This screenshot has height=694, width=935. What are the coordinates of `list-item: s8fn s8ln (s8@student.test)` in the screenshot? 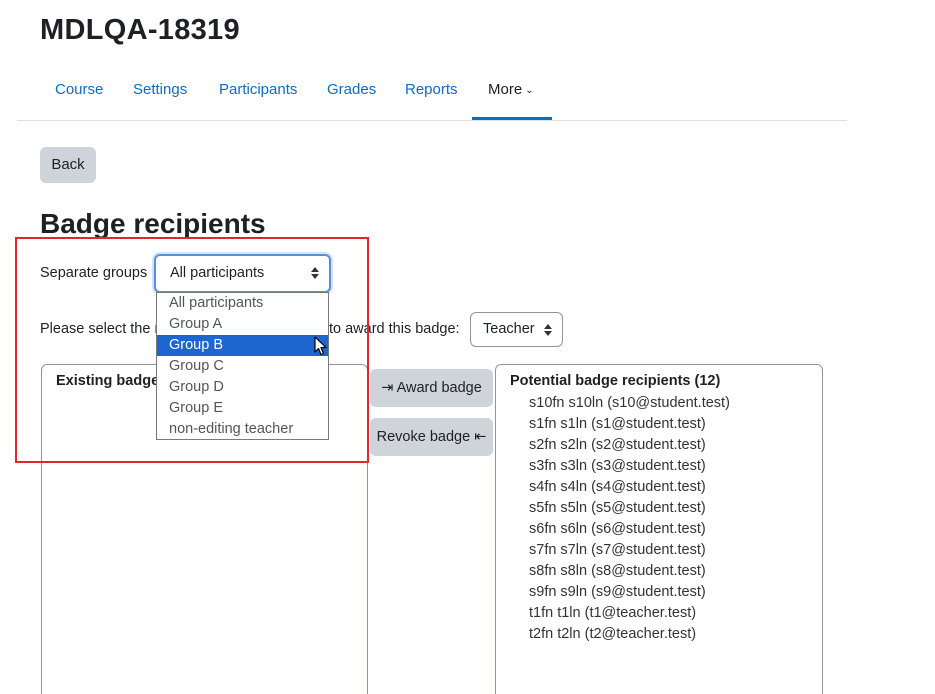 It's located at (617, 571).